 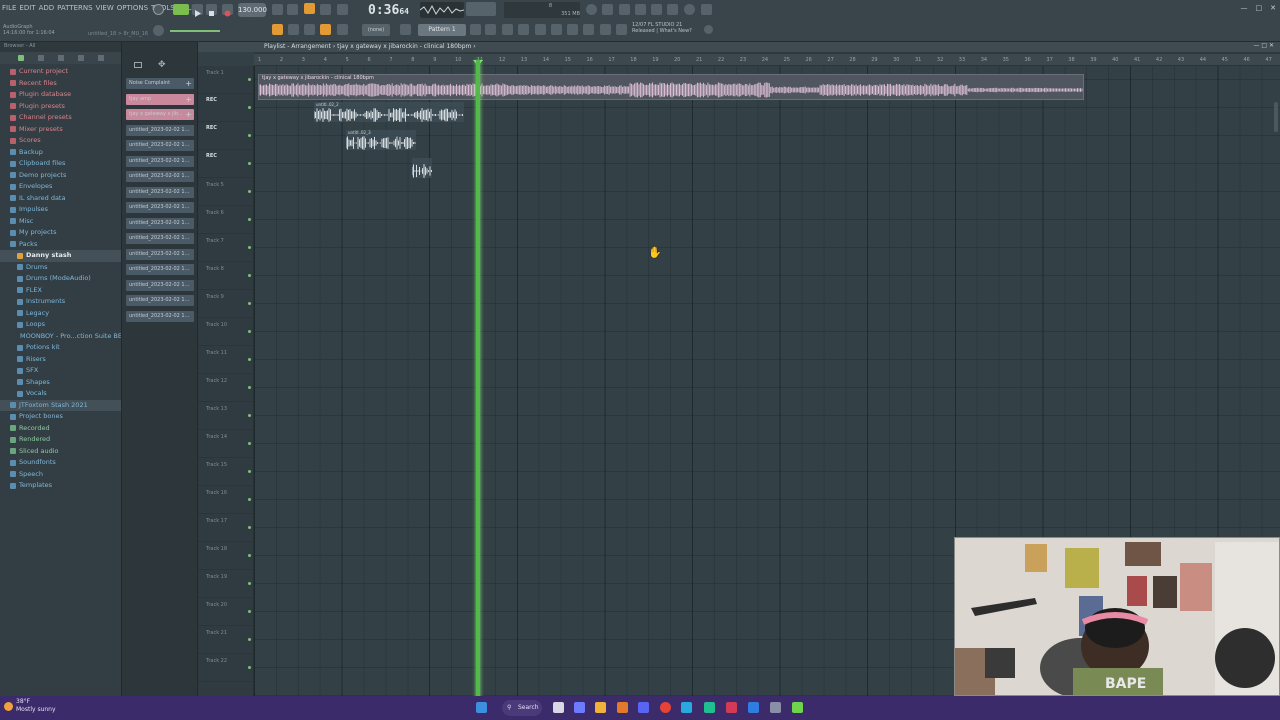 What do you see at coordinates (60, 268) in the screenshot?
I see `browser-item: Drums` at bounding box center [60, 268].